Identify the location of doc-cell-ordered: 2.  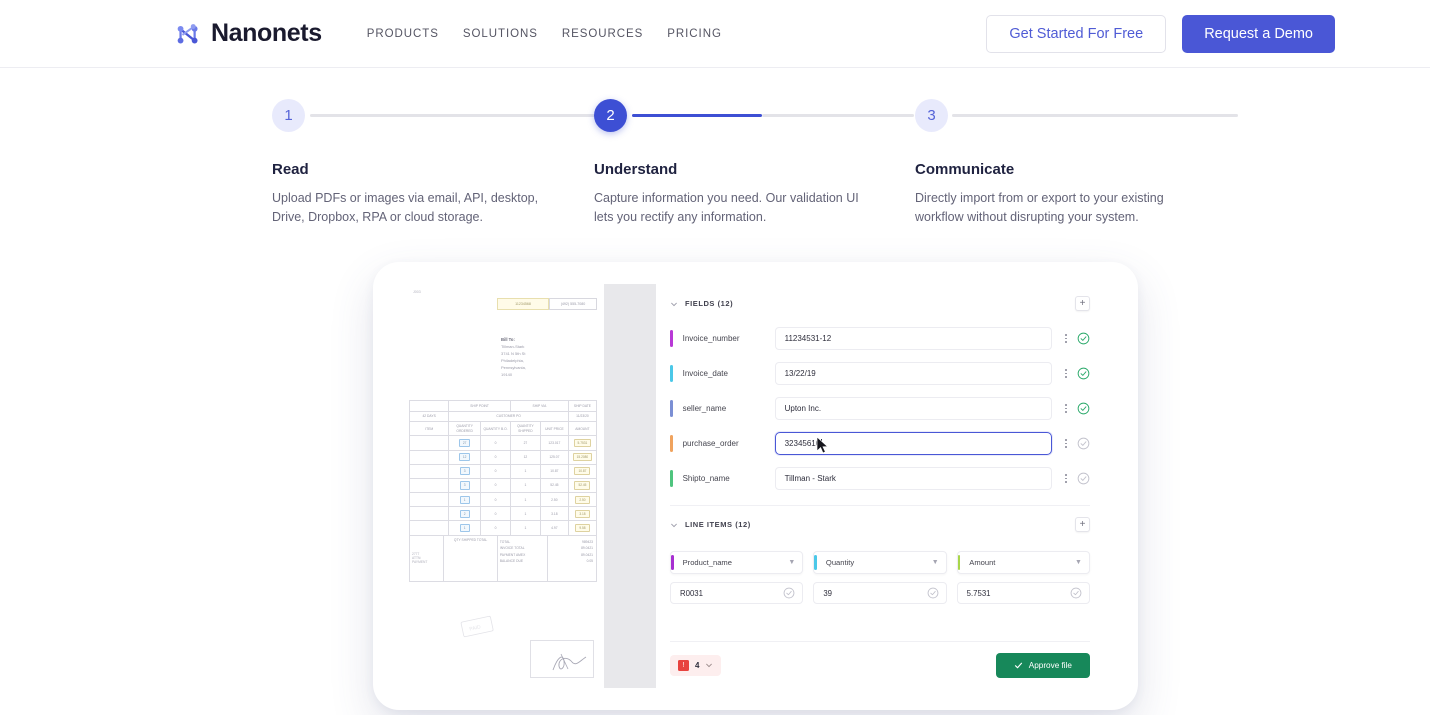
(465, 514).